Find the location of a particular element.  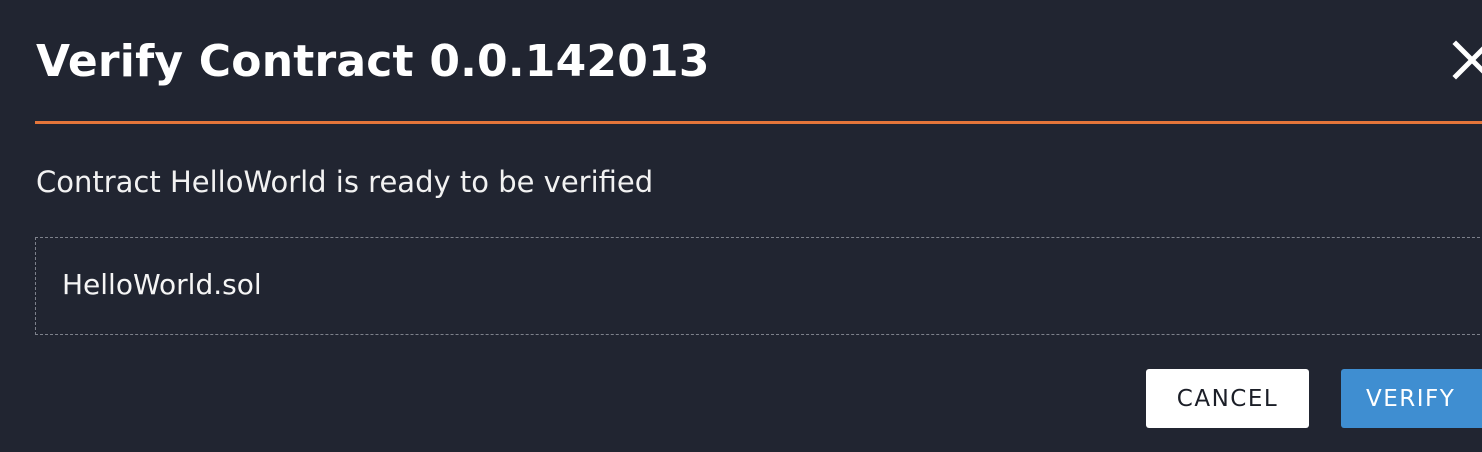

cancel-button: CANCEL is located at coordinates (1227, 398).